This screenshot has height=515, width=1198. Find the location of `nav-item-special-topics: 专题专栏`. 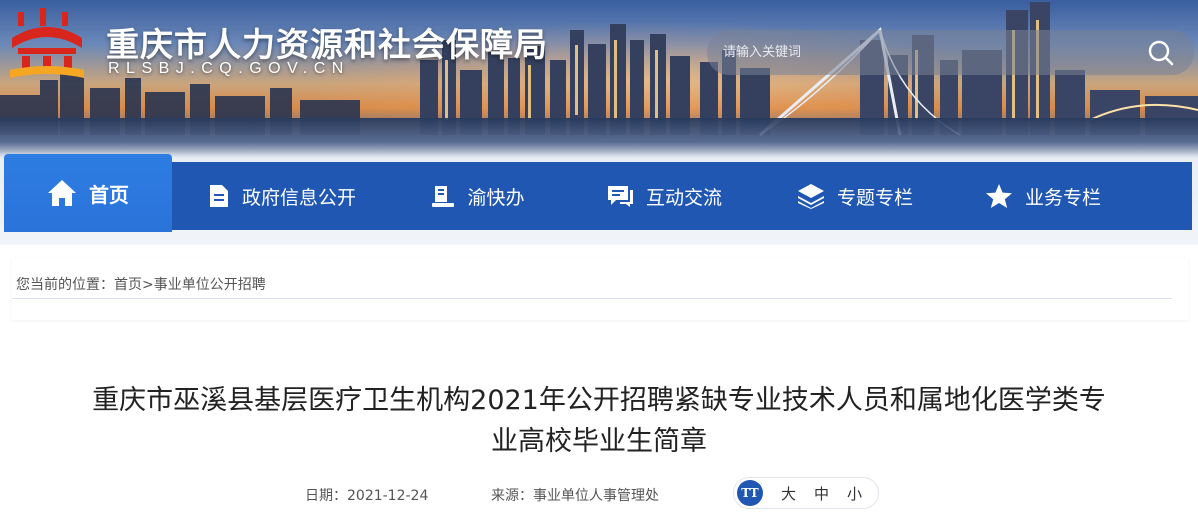

nav-item-special-topics: 专题专栏 is located at coordinates (855, 196).